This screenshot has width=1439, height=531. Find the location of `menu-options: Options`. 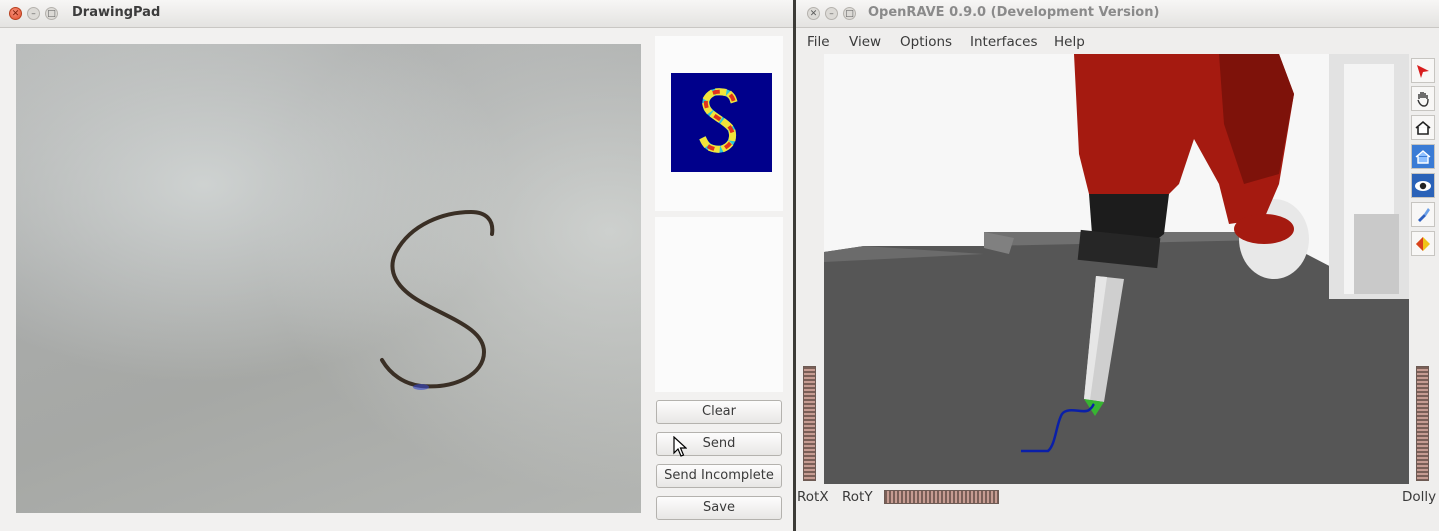

menu-options: Options is located at coordinates (926, 42).